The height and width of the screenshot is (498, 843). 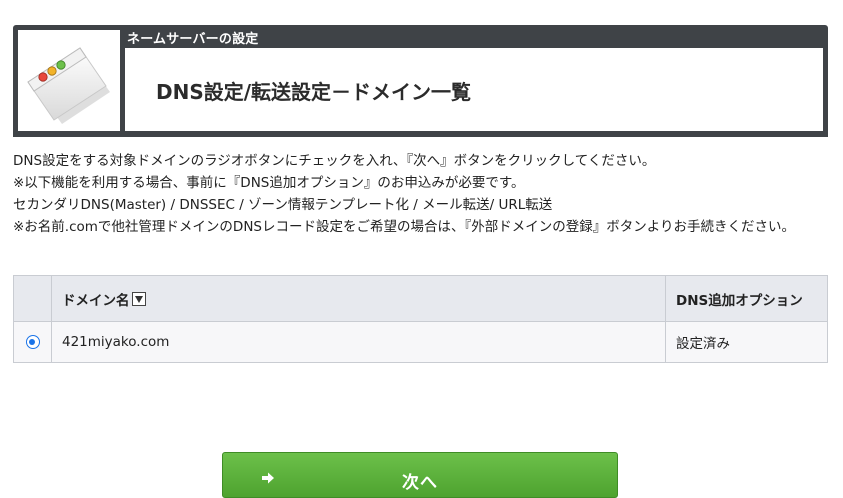 What do you see at coordinates (358, 342) in the screenshot?
I see `domain-name-cell: 421miyako.com` at bounding box center [358, 342].